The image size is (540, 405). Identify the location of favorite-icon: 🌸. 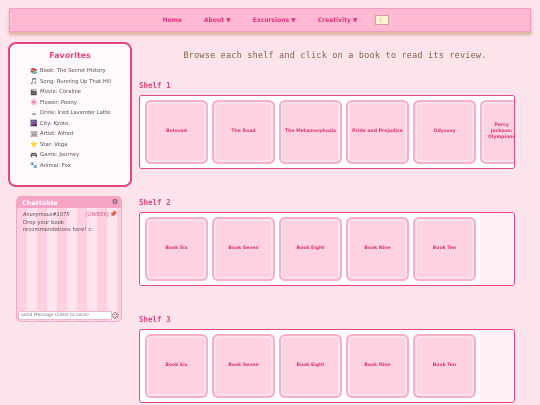
(34, 103).